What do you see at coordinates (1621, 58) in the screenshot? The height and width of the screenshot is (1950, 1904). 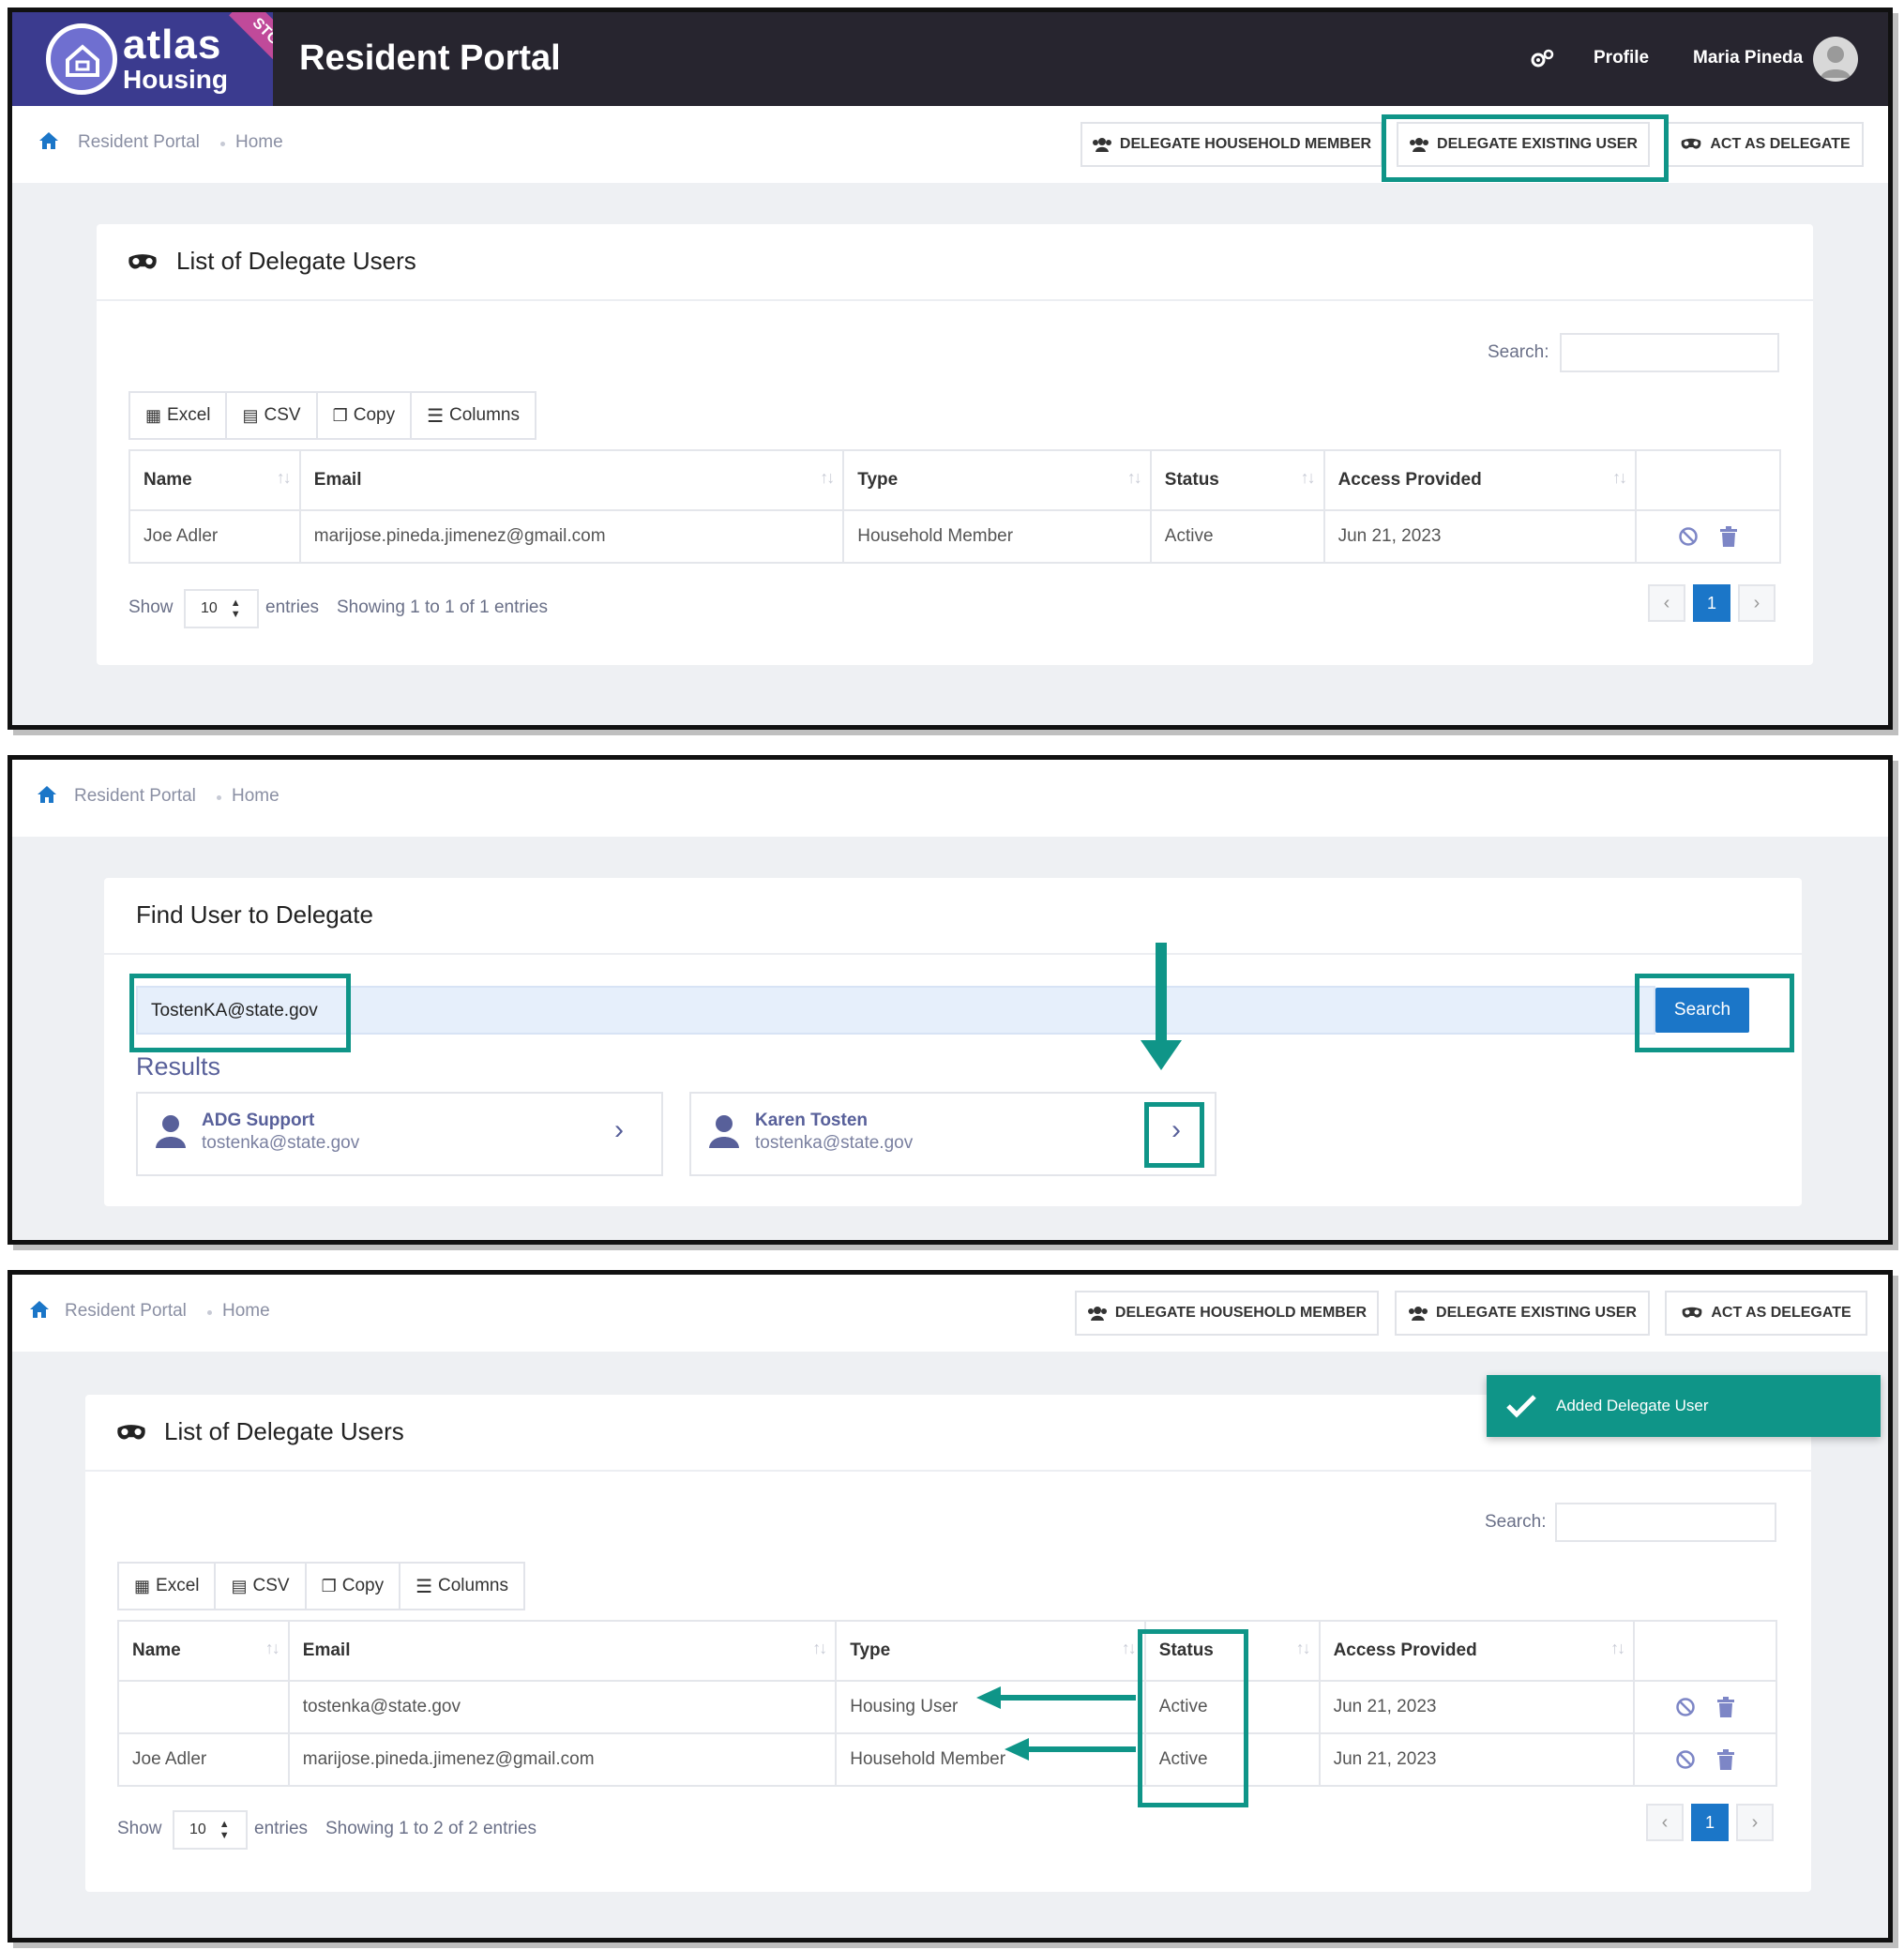 I see `nav-profile-link: Profile` at bounding box center [1621, 58].